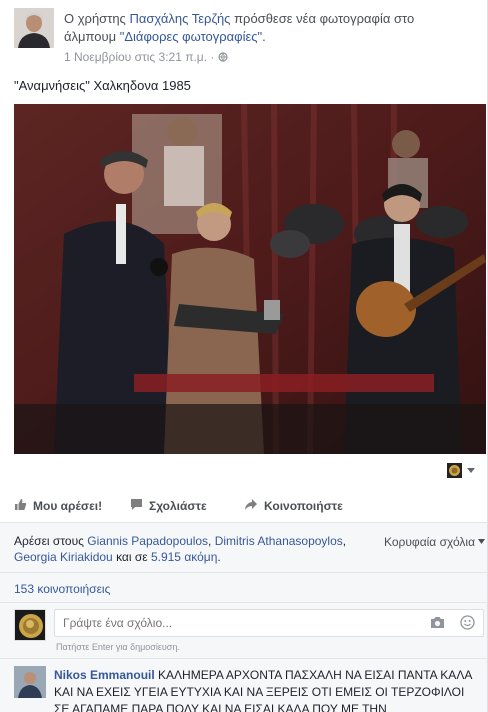 Image resolution: width=488 pixels, height=712 pixels. I want to click on headline-suffix: ., so click(264, 36).